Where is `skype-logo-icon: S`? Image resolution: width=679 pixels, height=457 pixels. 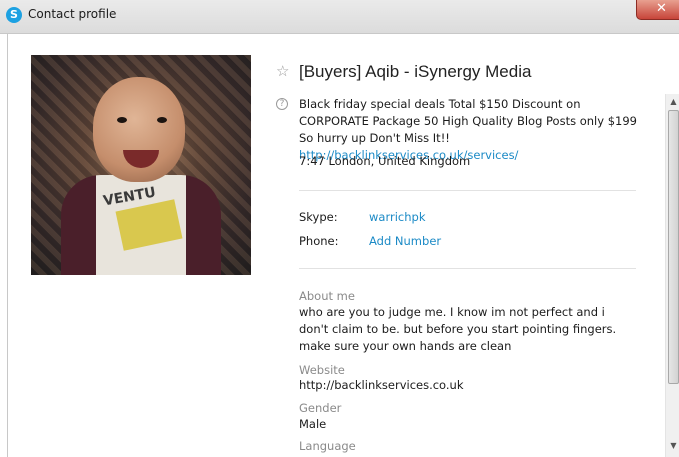
skype-logo-icon: S is located at coordinates (14, 15).